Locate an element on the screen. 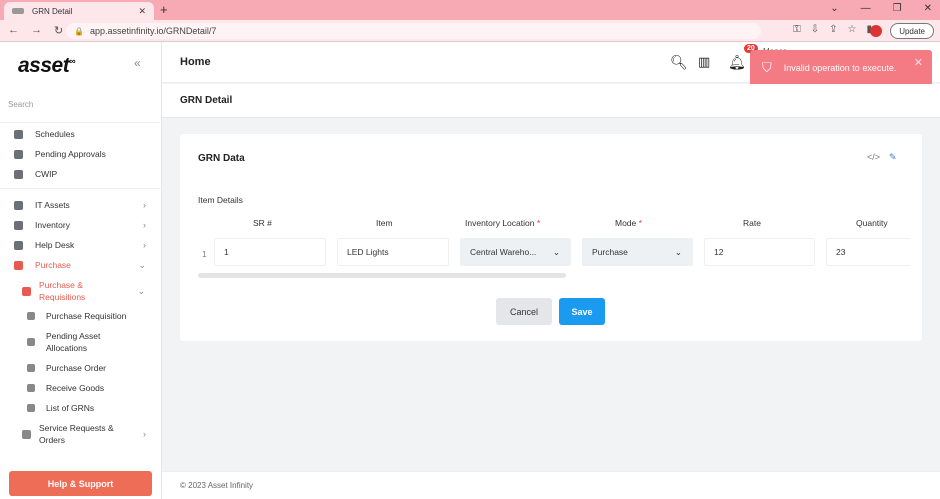 This screenshot has width=940, height=499. tab-title: GRN Detail is located at coordinates (52, 11).